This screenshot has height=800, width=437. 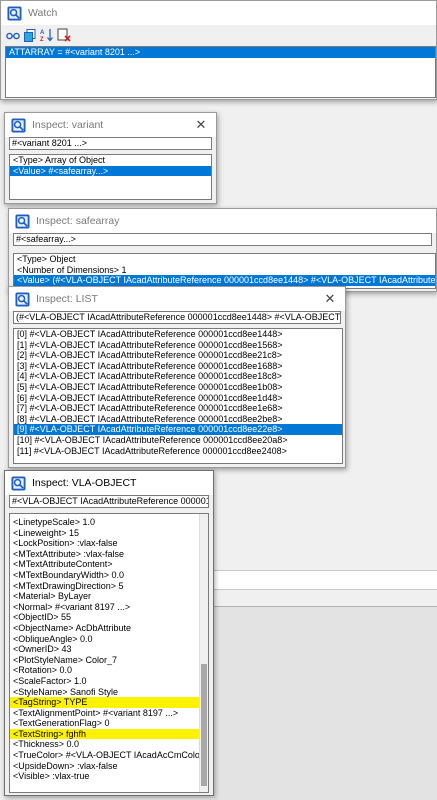 I want to click on property-row: <Rotation> 0.0, so click(x=104, y=670).